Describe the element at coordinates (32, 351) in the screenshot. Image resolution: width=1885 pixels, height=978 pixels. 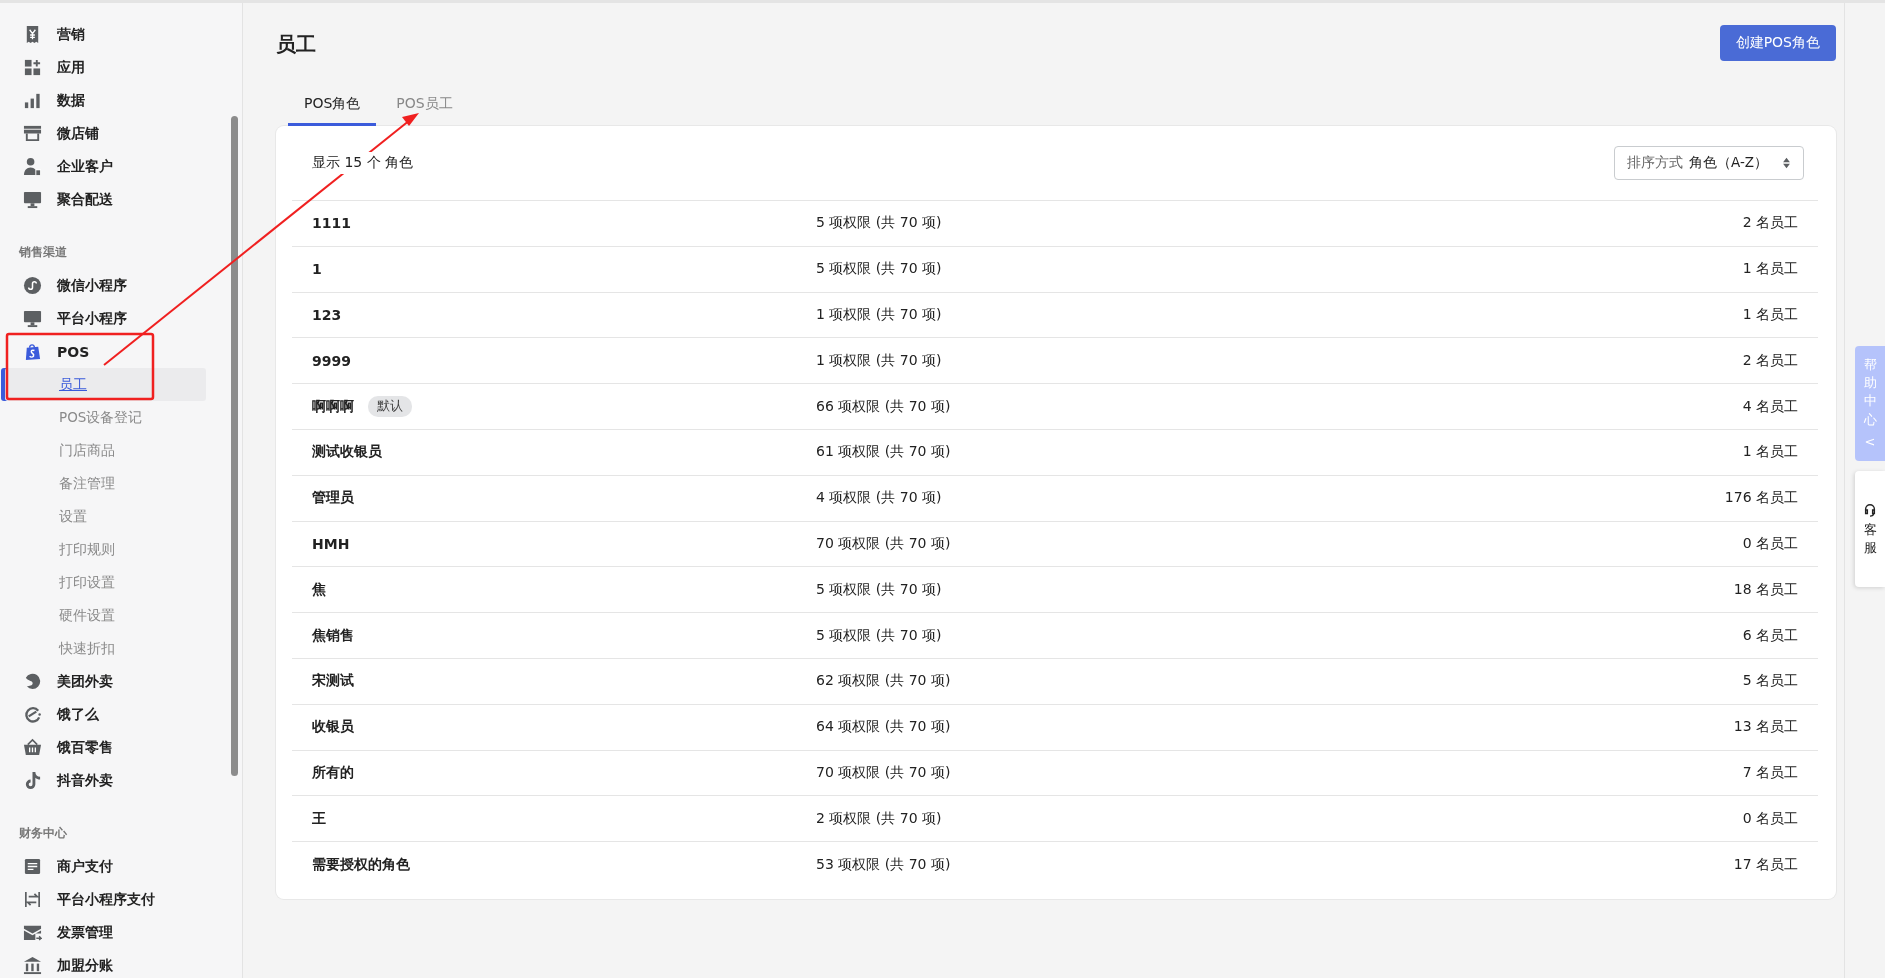
I see `shopping-bag-icon` at that location.